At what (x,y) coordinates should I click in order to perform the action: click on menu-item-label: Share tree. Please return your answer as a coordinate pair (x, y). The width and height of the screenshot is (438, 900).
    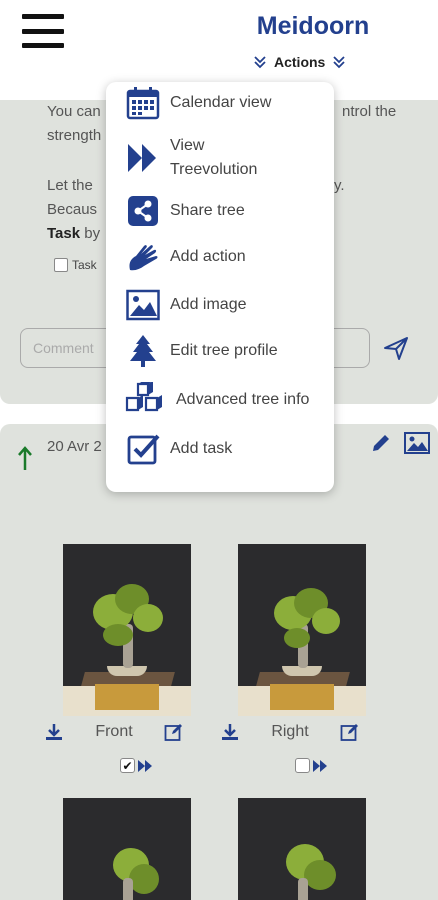
    Looking at the image, I should click on (207, 210).